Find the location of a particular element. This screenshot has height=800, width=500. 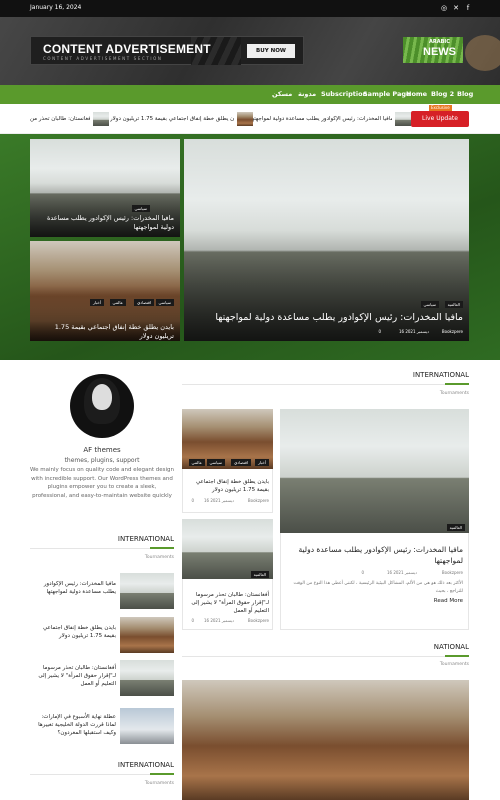

nav-item-subscription: Subscription is located at coordinates (344, 94).